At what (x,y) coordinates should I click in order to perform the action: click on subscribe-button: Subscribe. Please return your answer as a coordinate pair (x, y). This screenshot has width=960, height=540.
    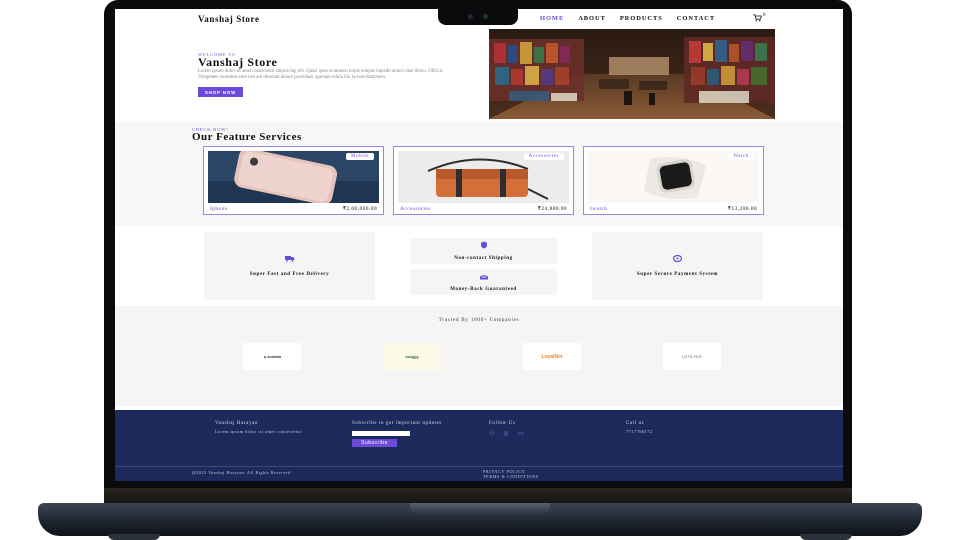
    Looking at the image, I should click on (374, 443).